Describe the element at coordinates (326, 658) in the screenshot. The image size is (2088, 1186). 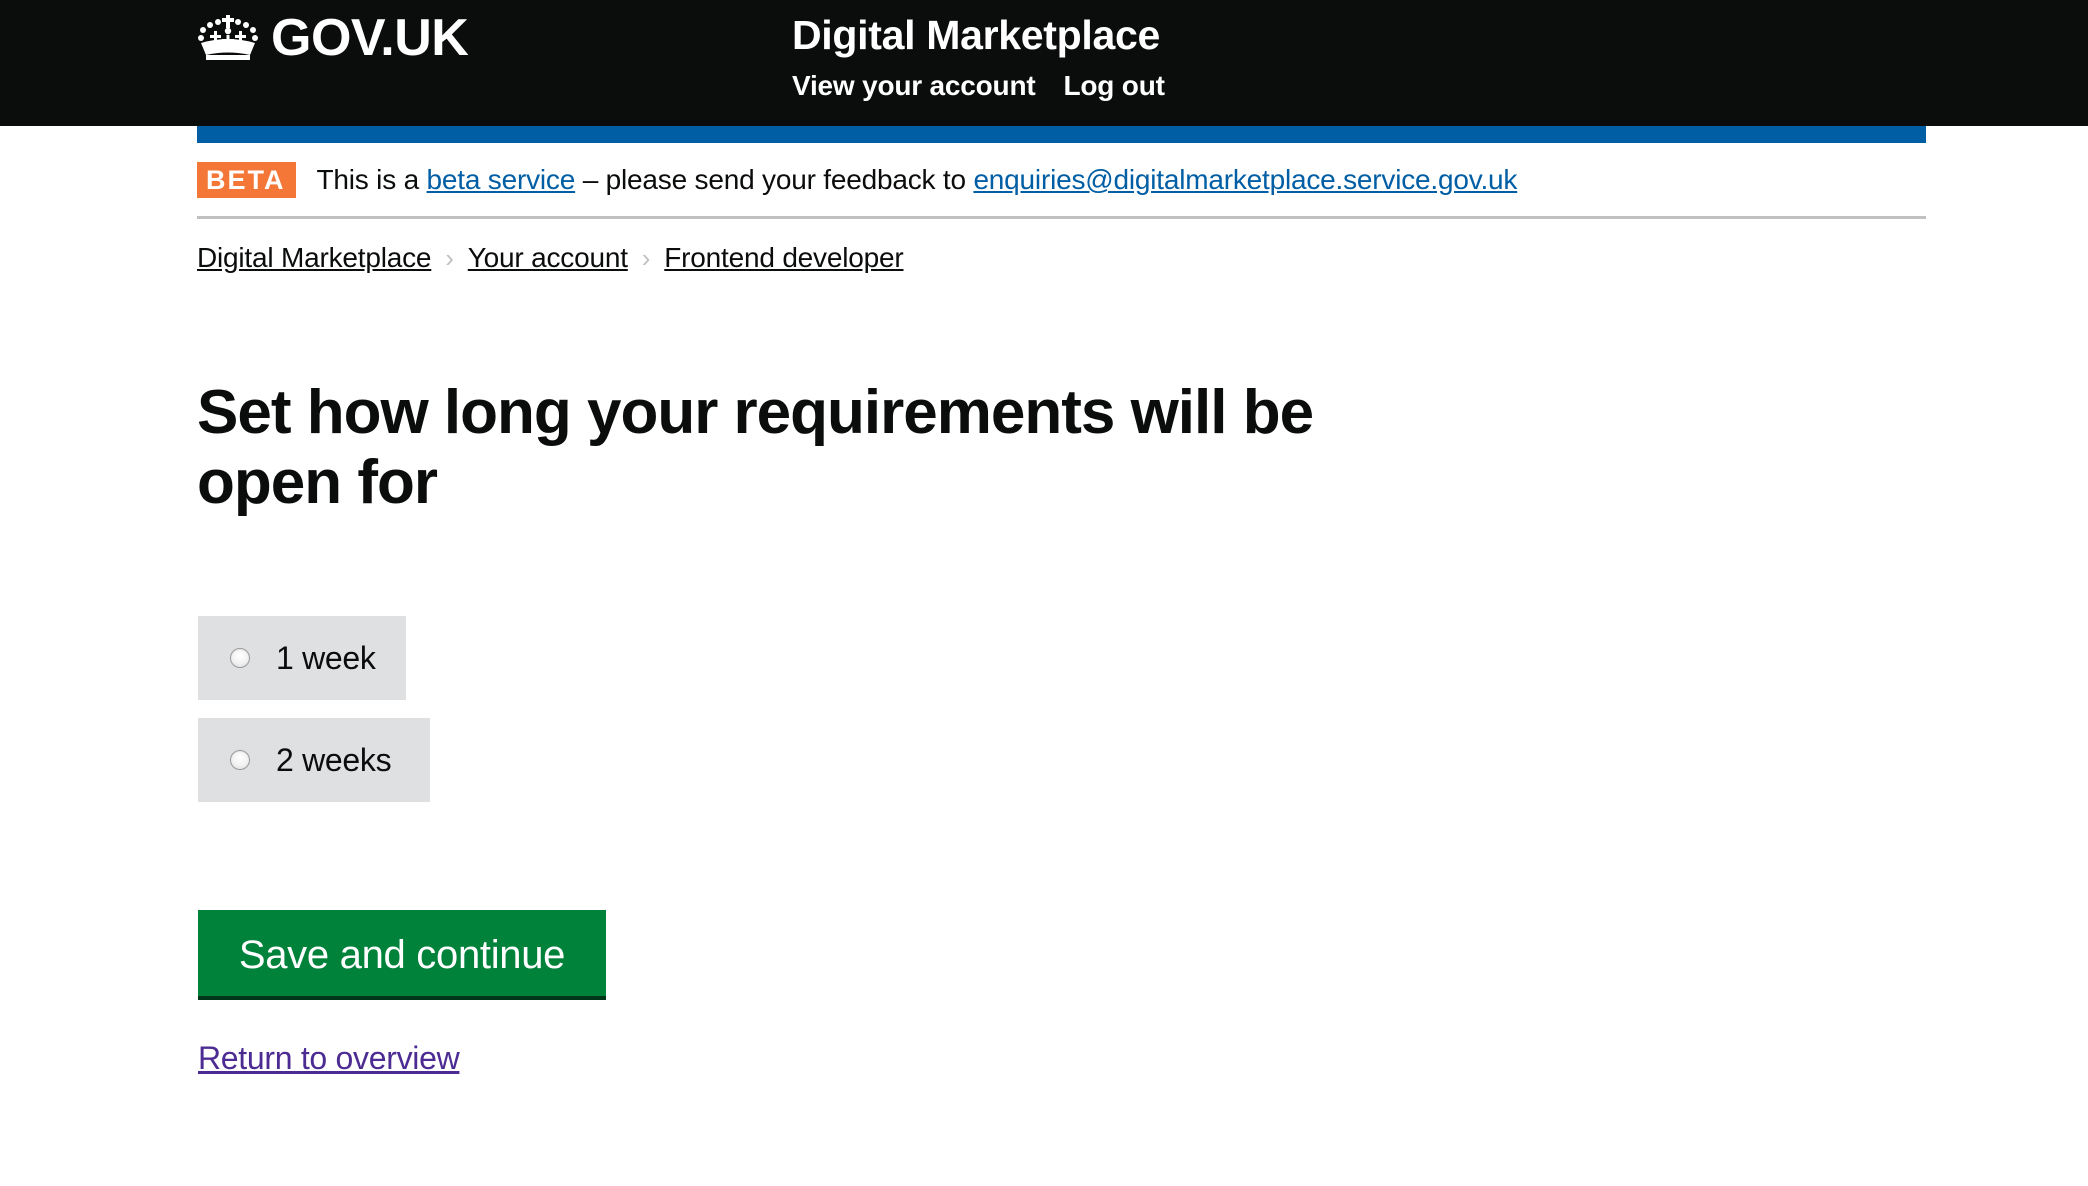
I see `radio-label: 1 week` at that location.